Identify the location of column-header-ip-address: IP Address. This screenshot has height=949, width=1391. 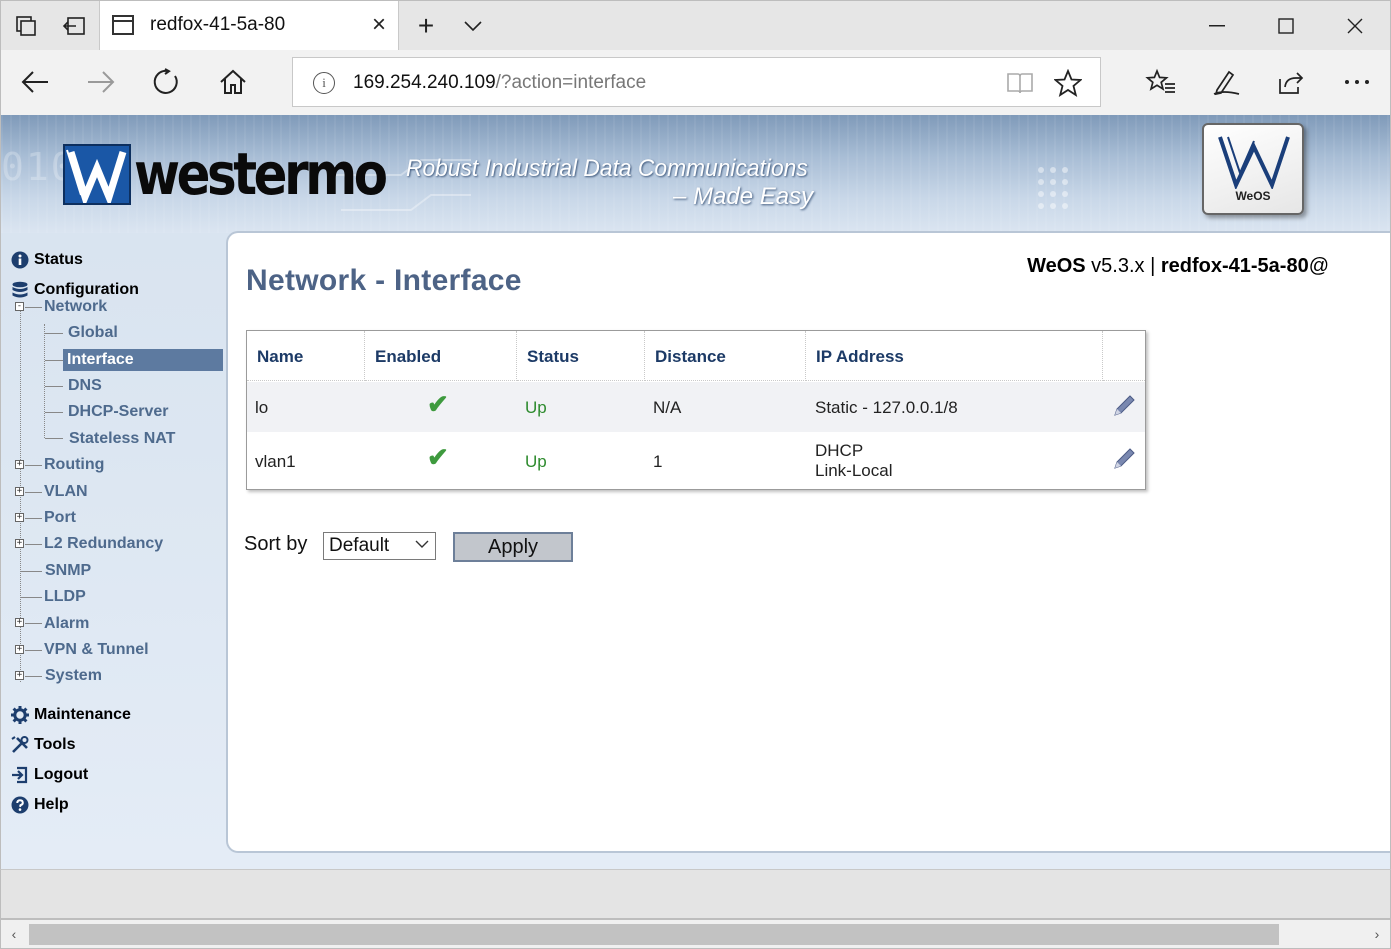
(954, 356).